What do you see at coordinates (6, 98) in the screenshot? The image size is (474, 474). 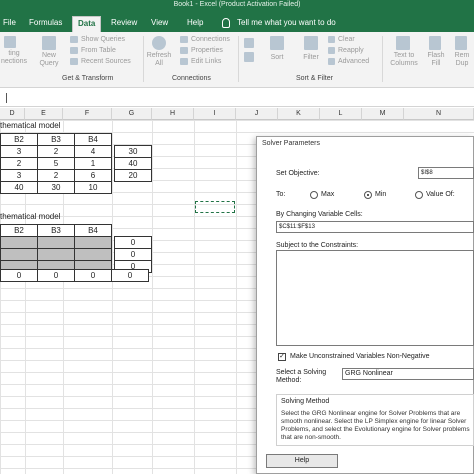 I see `text-caret` at bounding box center [6, 98].